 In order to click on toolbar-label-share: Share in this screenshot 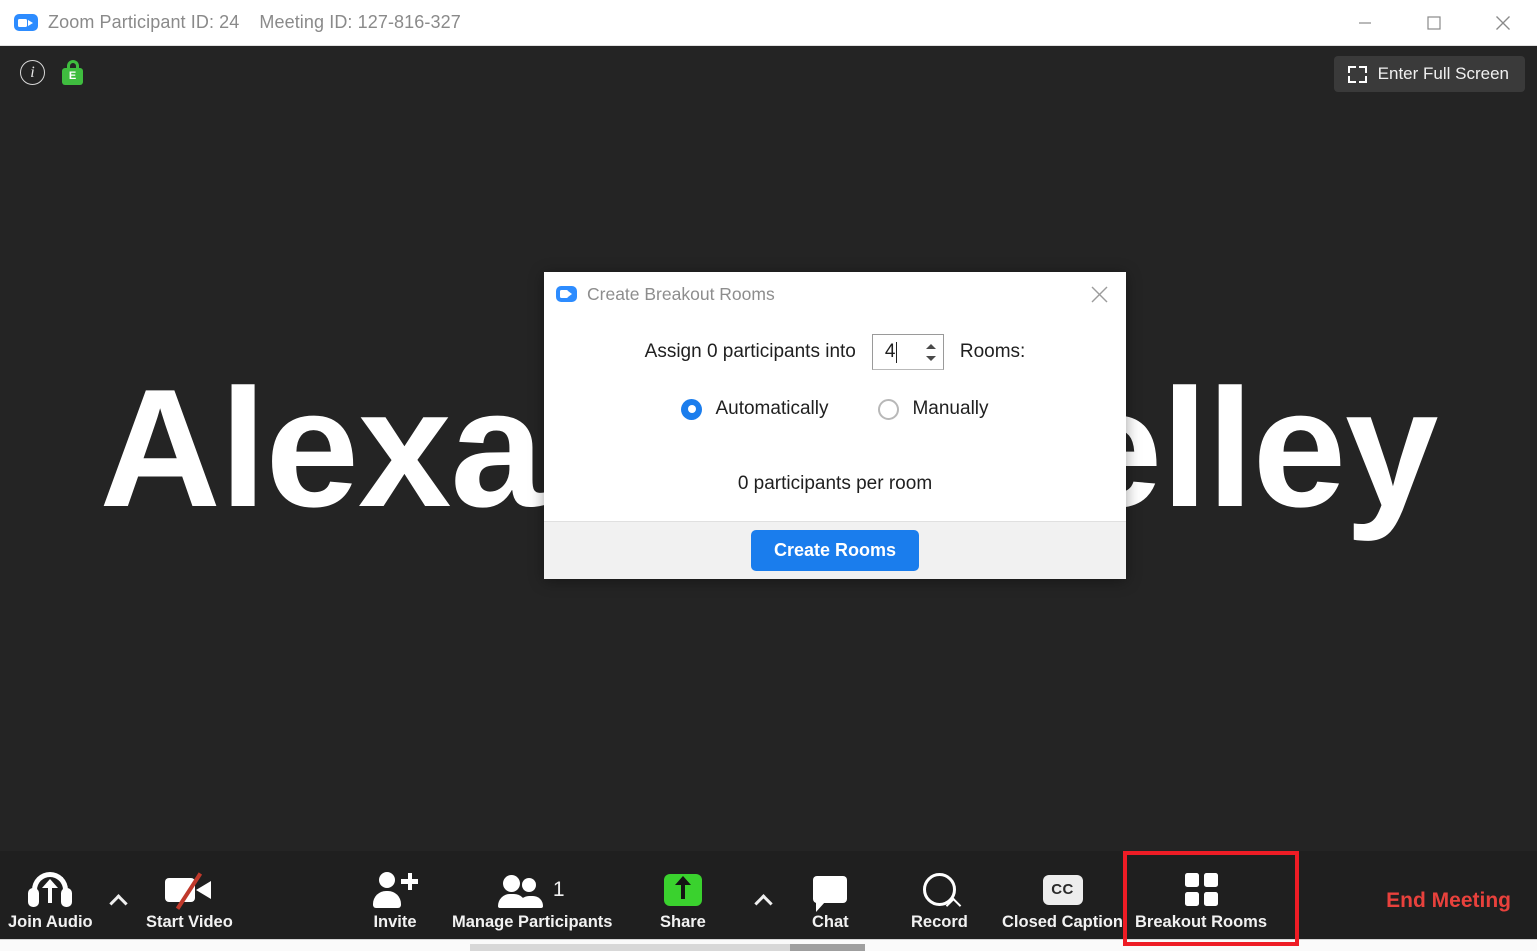, I will do `click(683, 921)`.